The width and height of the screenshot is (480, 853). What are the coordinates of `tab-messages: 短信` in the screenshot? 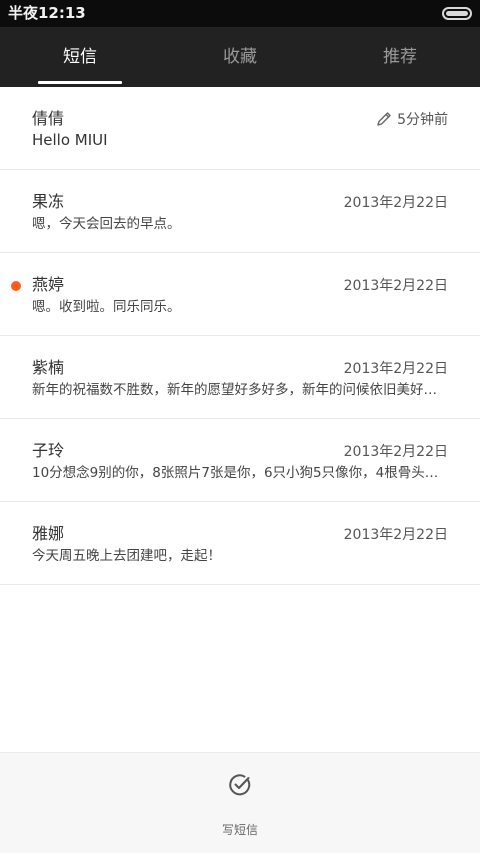 It's located at (80, 57).